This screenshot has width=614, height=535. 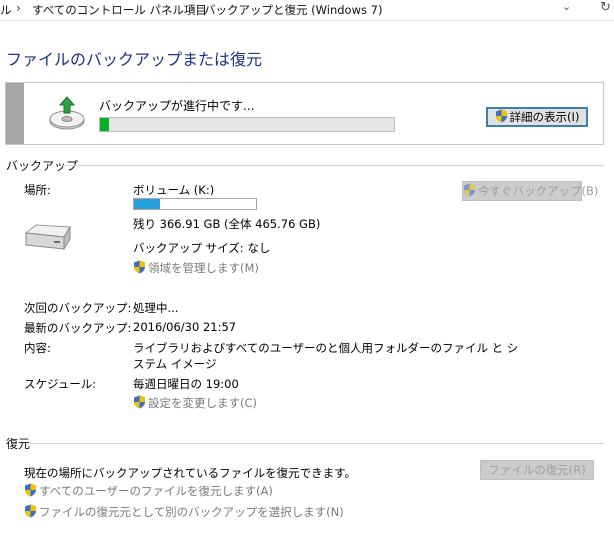 I want to click on backup-size-text: バックアップ サイズ: なし, so click(x=202, y=248).